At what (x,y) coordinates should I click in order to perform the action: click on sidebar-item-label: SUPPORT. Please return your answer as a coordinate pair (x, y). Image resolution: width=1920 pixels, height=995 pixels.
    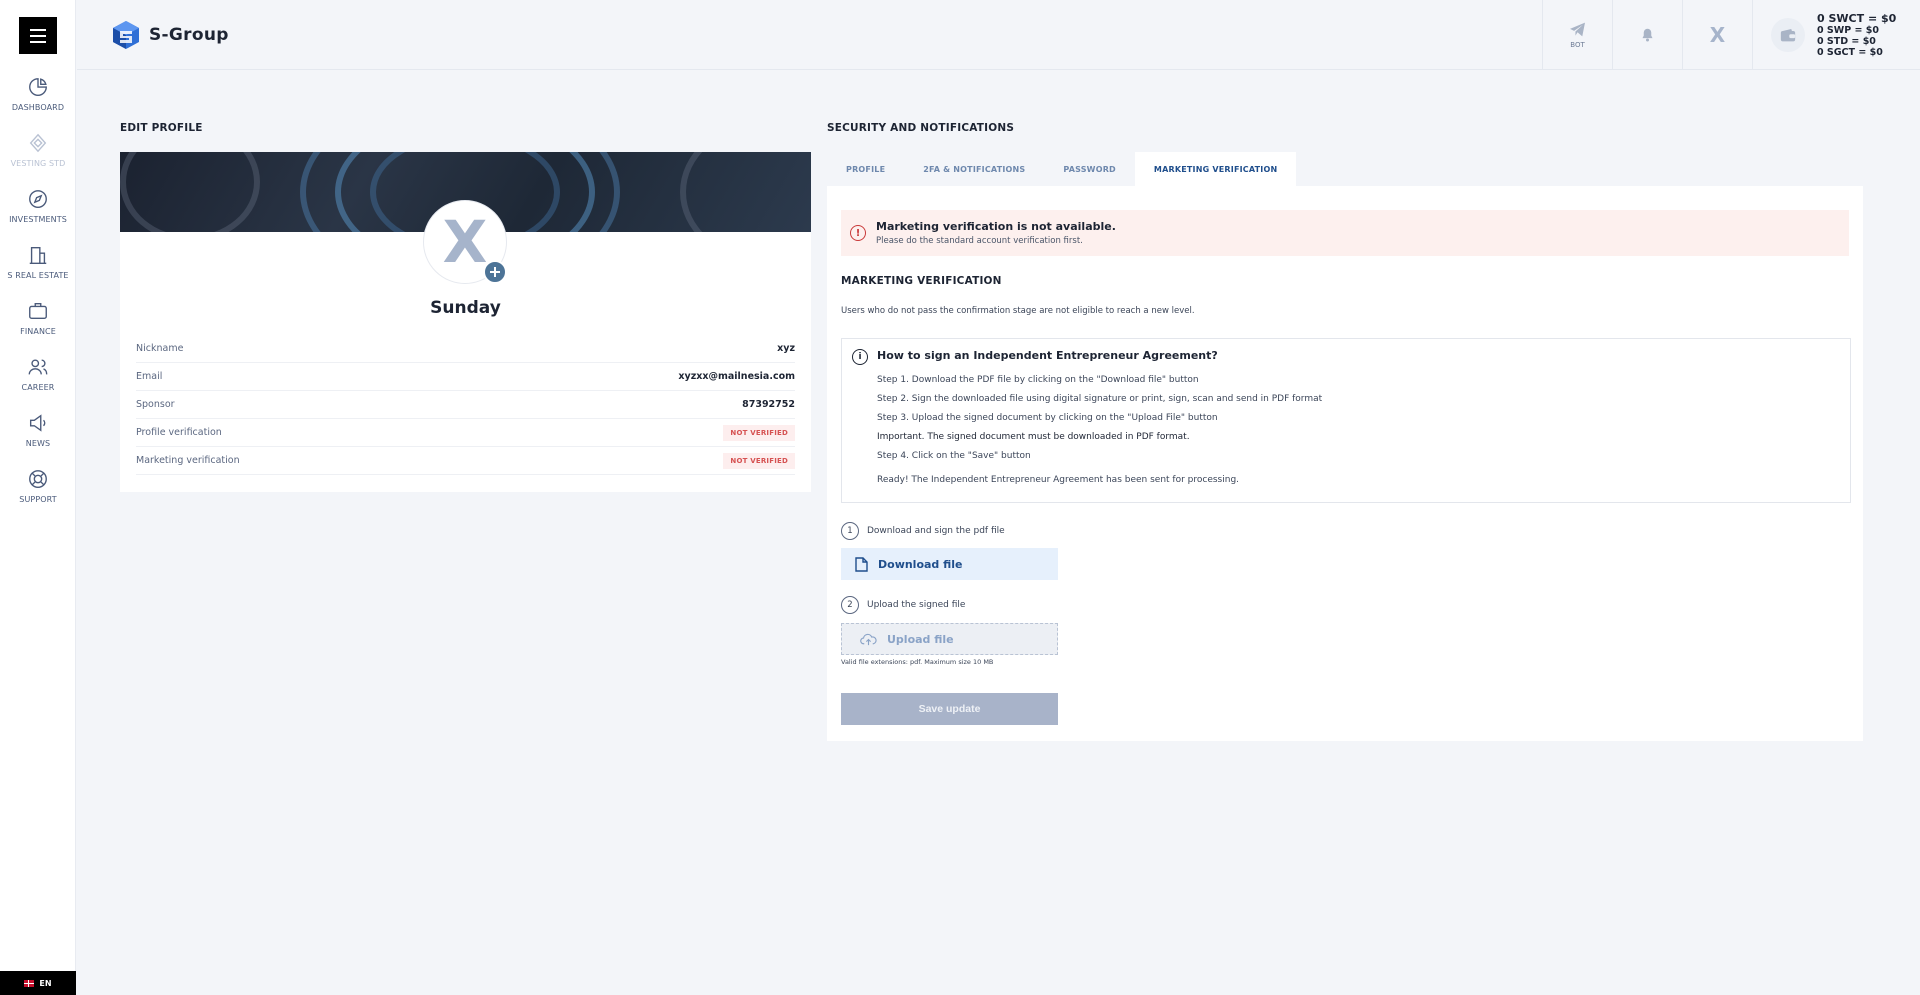
    Looking at the image, I should click on (38, 499).